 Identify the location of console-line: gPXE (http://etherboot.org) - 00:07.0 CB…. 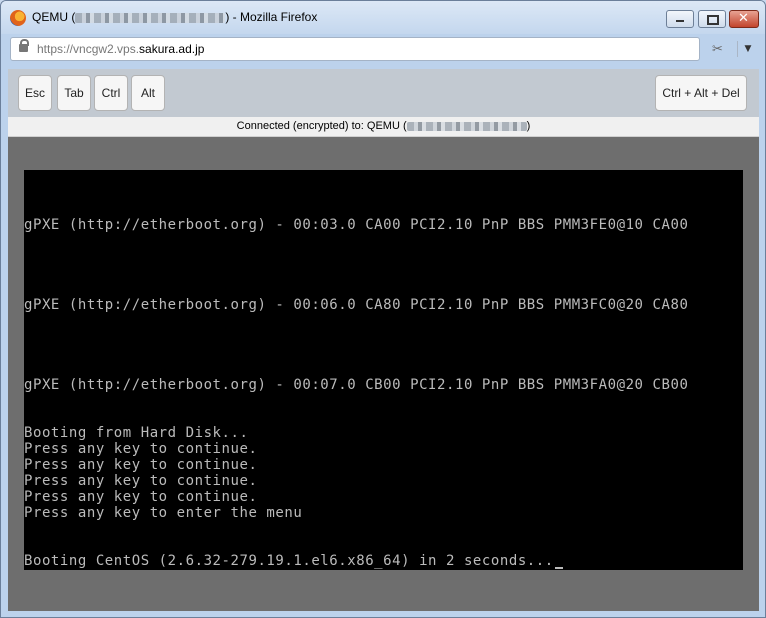
(356, 385).